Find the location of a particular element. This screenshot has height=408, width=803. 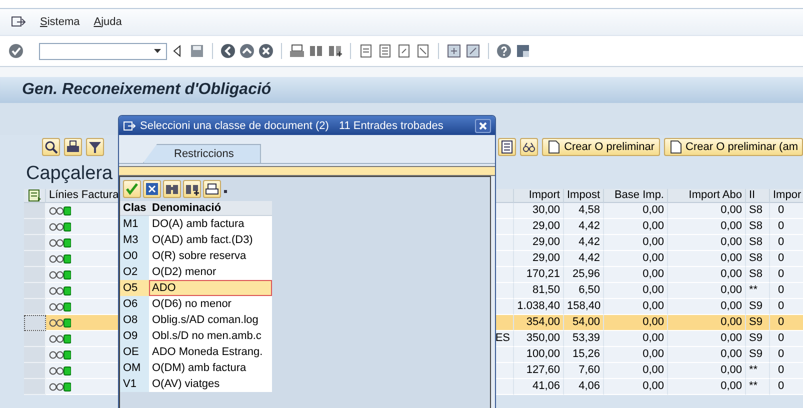

help-icon is located at coordinates (504, 51).